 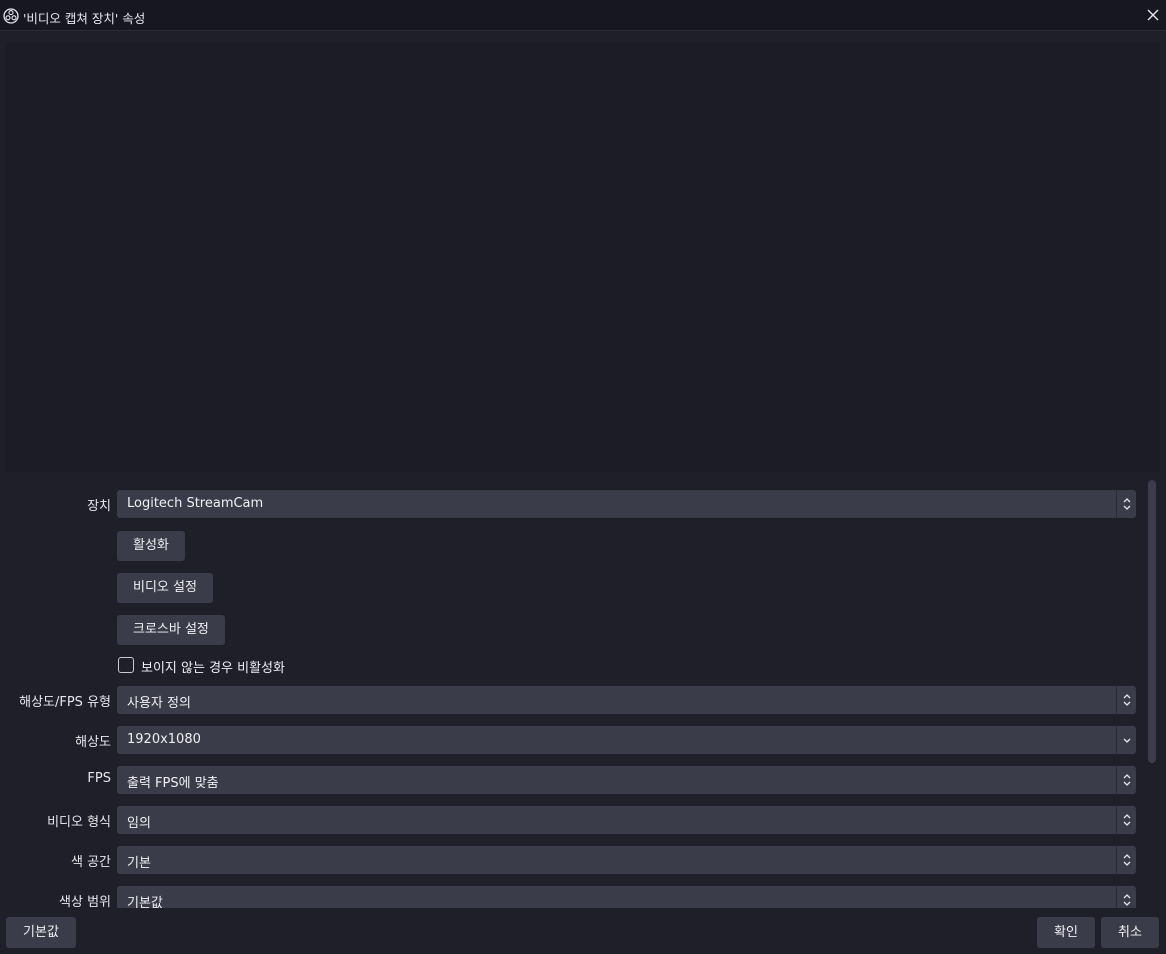 What do you see at coordinates (1152, 621) in the screenshot?
I see `scrollbar-thumb` at bounding box center [1152, 621].